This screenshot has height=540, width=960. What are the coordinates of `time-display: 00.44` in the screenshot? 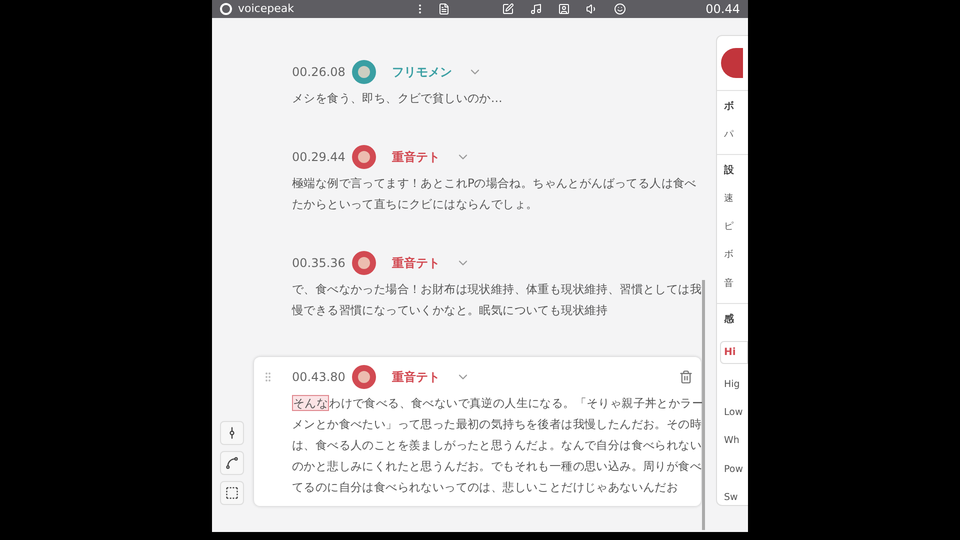 It's located at (723, 9).